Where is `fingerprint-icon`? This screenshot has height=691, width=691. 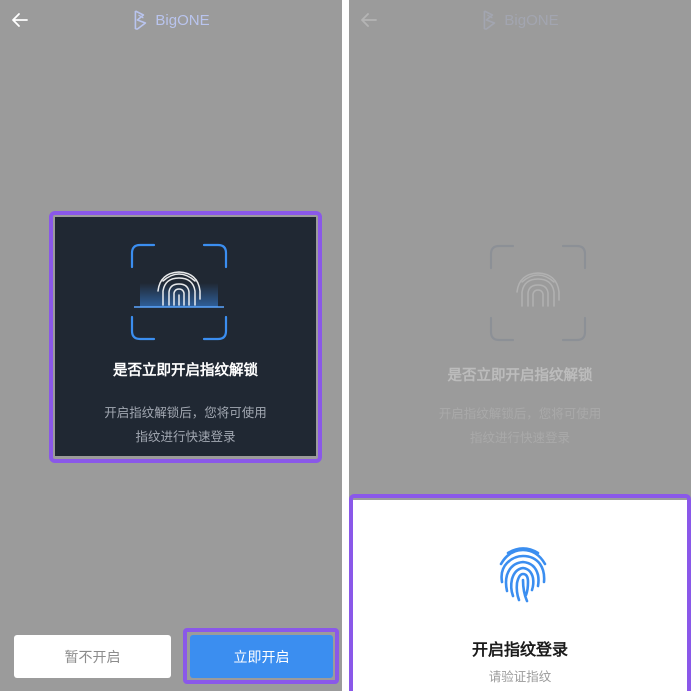 fingerprint-icon is located at coordinates (523, 574).